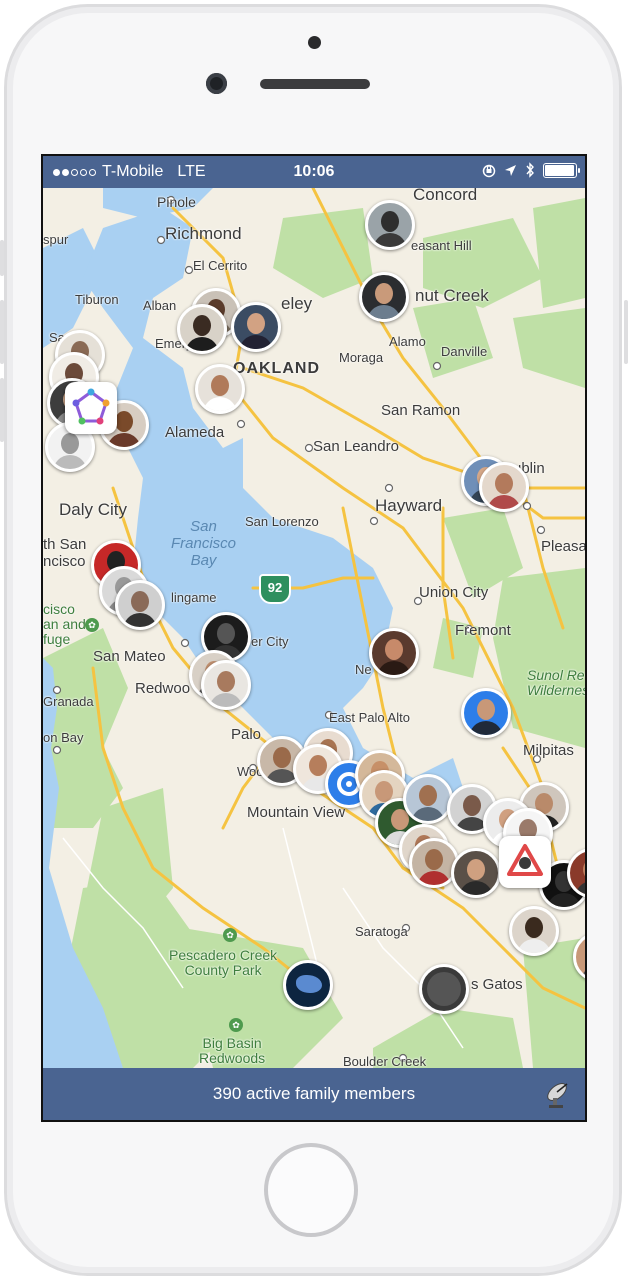 The height and width of the screenshot is (1280, 628). Describe the element at coordinates (297, 303) in the screenshot. I see `map-label-berkeley: eley` at that location.